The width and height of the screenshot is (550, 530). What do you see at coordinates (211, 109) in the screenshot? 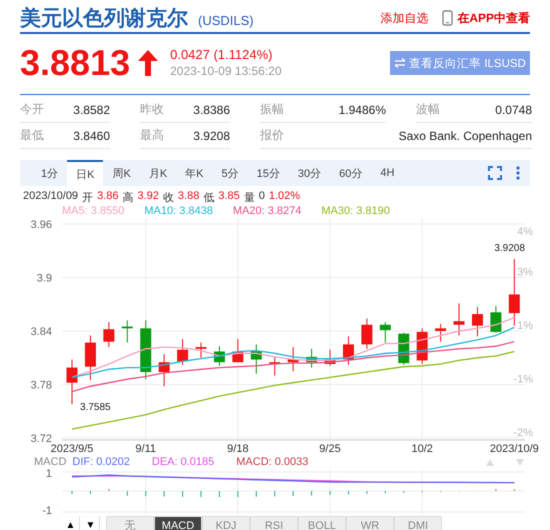
I see `stat-value: 3.8386` at bounding box center [211, 109].